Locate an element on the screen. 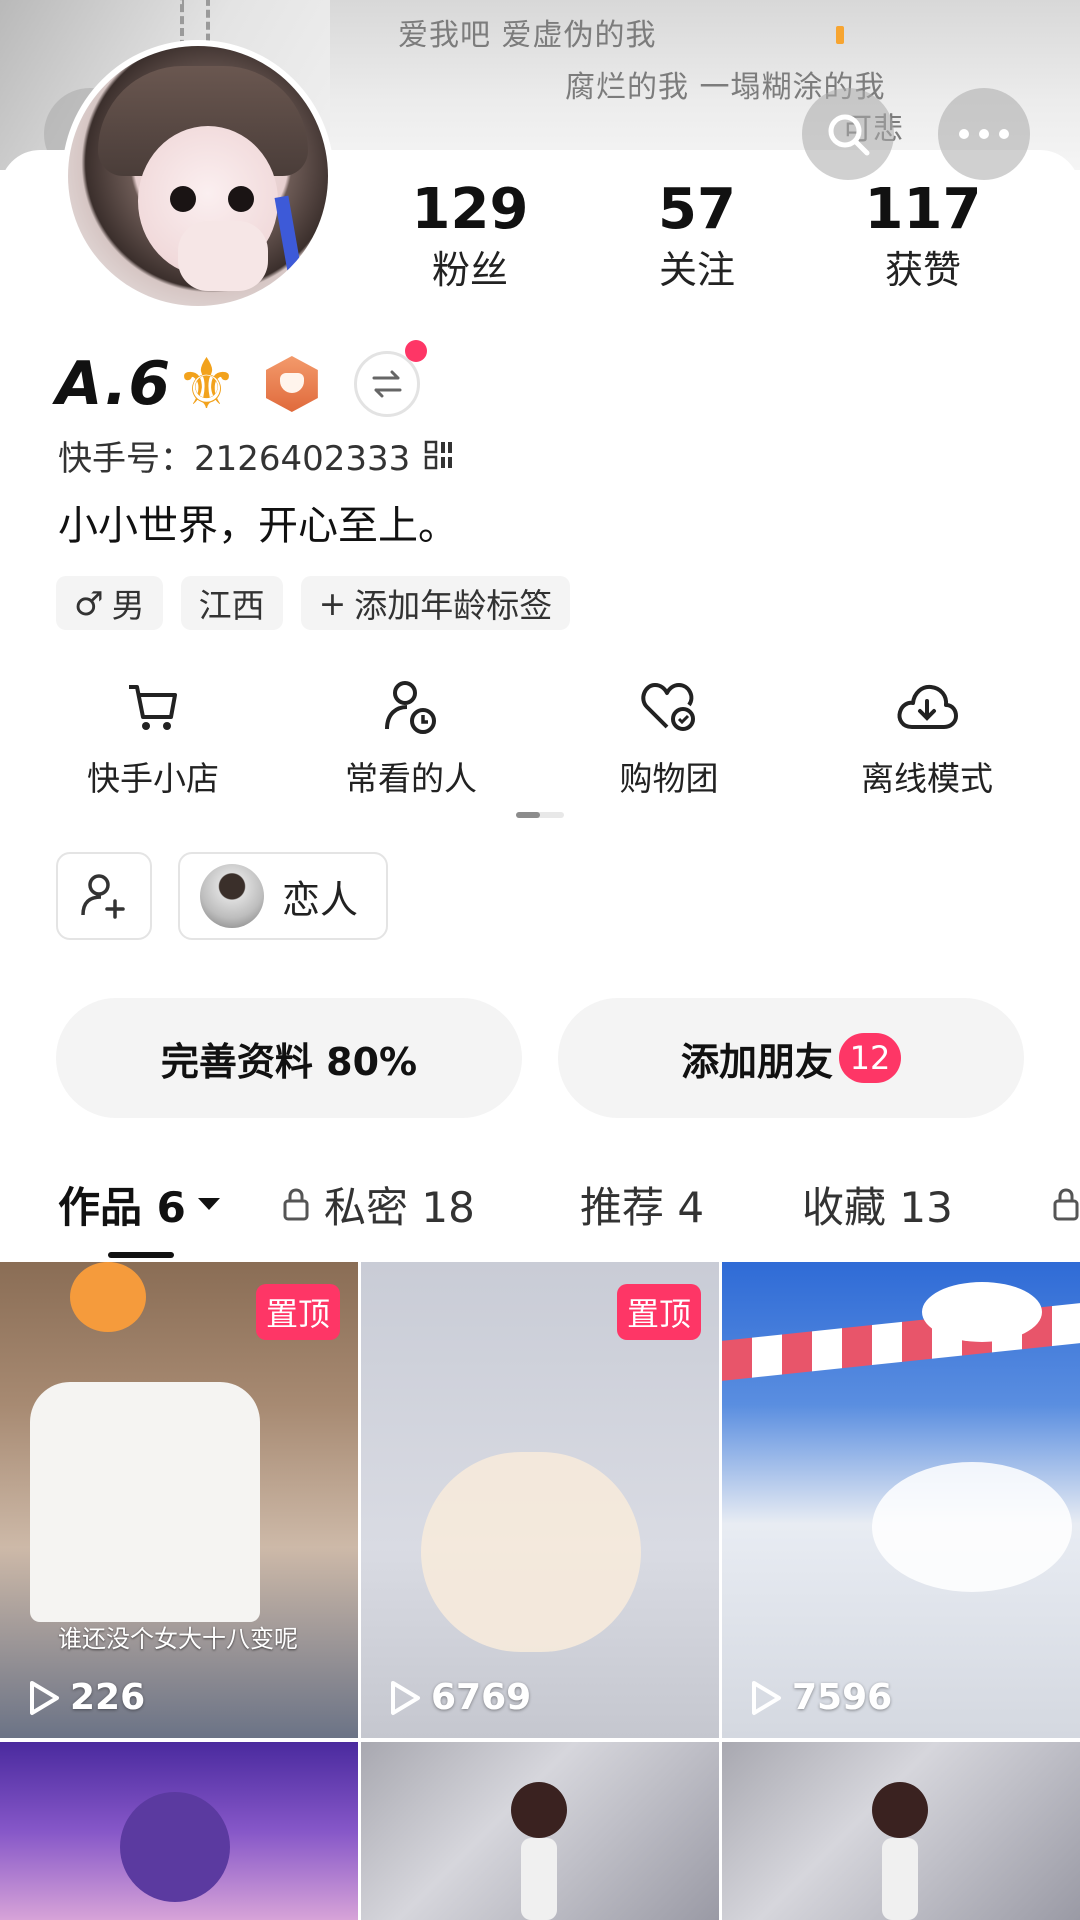  video-thumbnail: 置顶 谁还没个女大十八变呢 226 is located at coordinates (179, 1500).